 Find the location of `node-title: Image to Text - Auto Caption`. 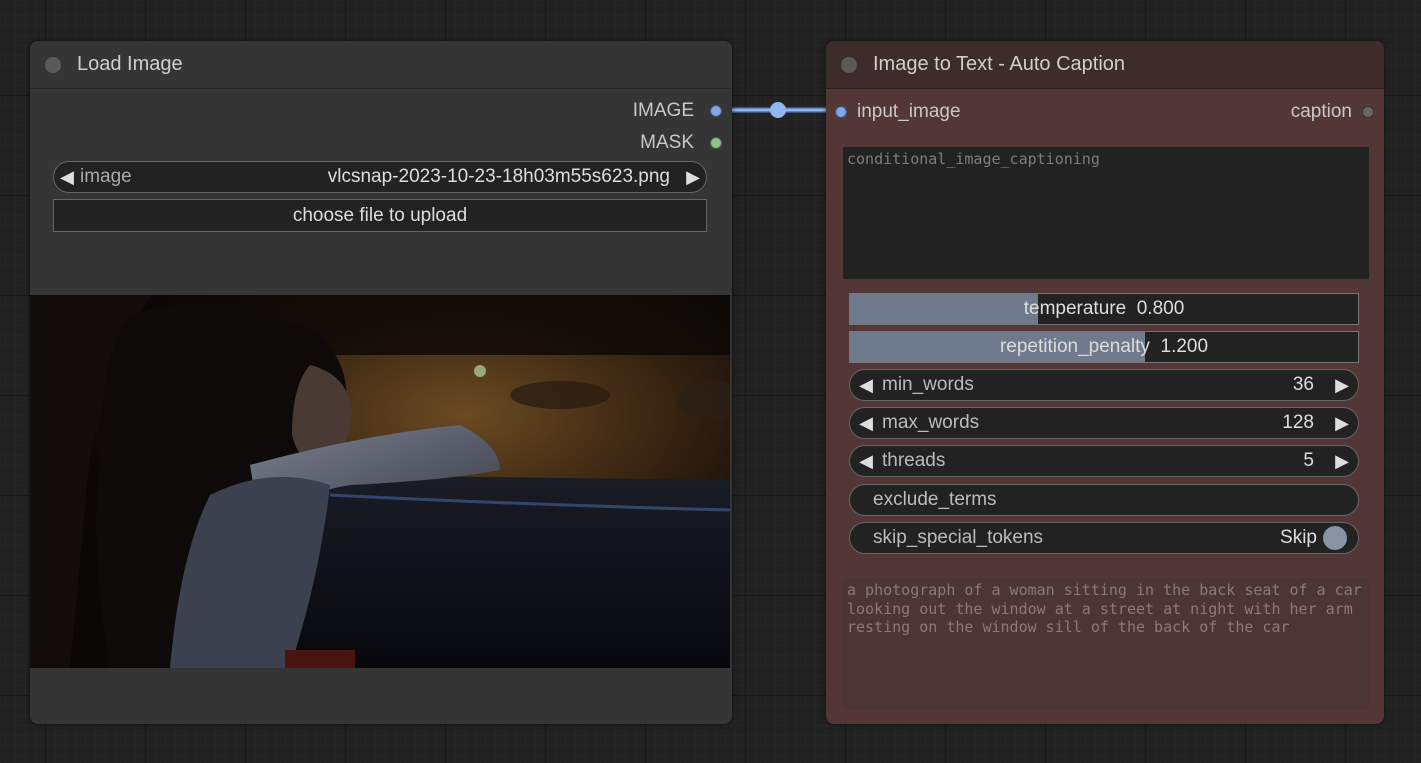

node-title: Image to Text - Auto Caption is located at coordinates (999, 64).